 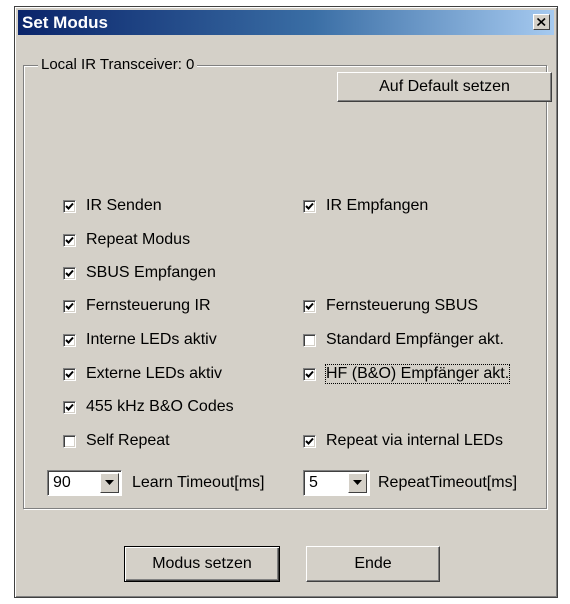 What do you see at coordinates (373, 564) in the screenshot?
I see `end-button: Ende` at bounding box center [373, 564].